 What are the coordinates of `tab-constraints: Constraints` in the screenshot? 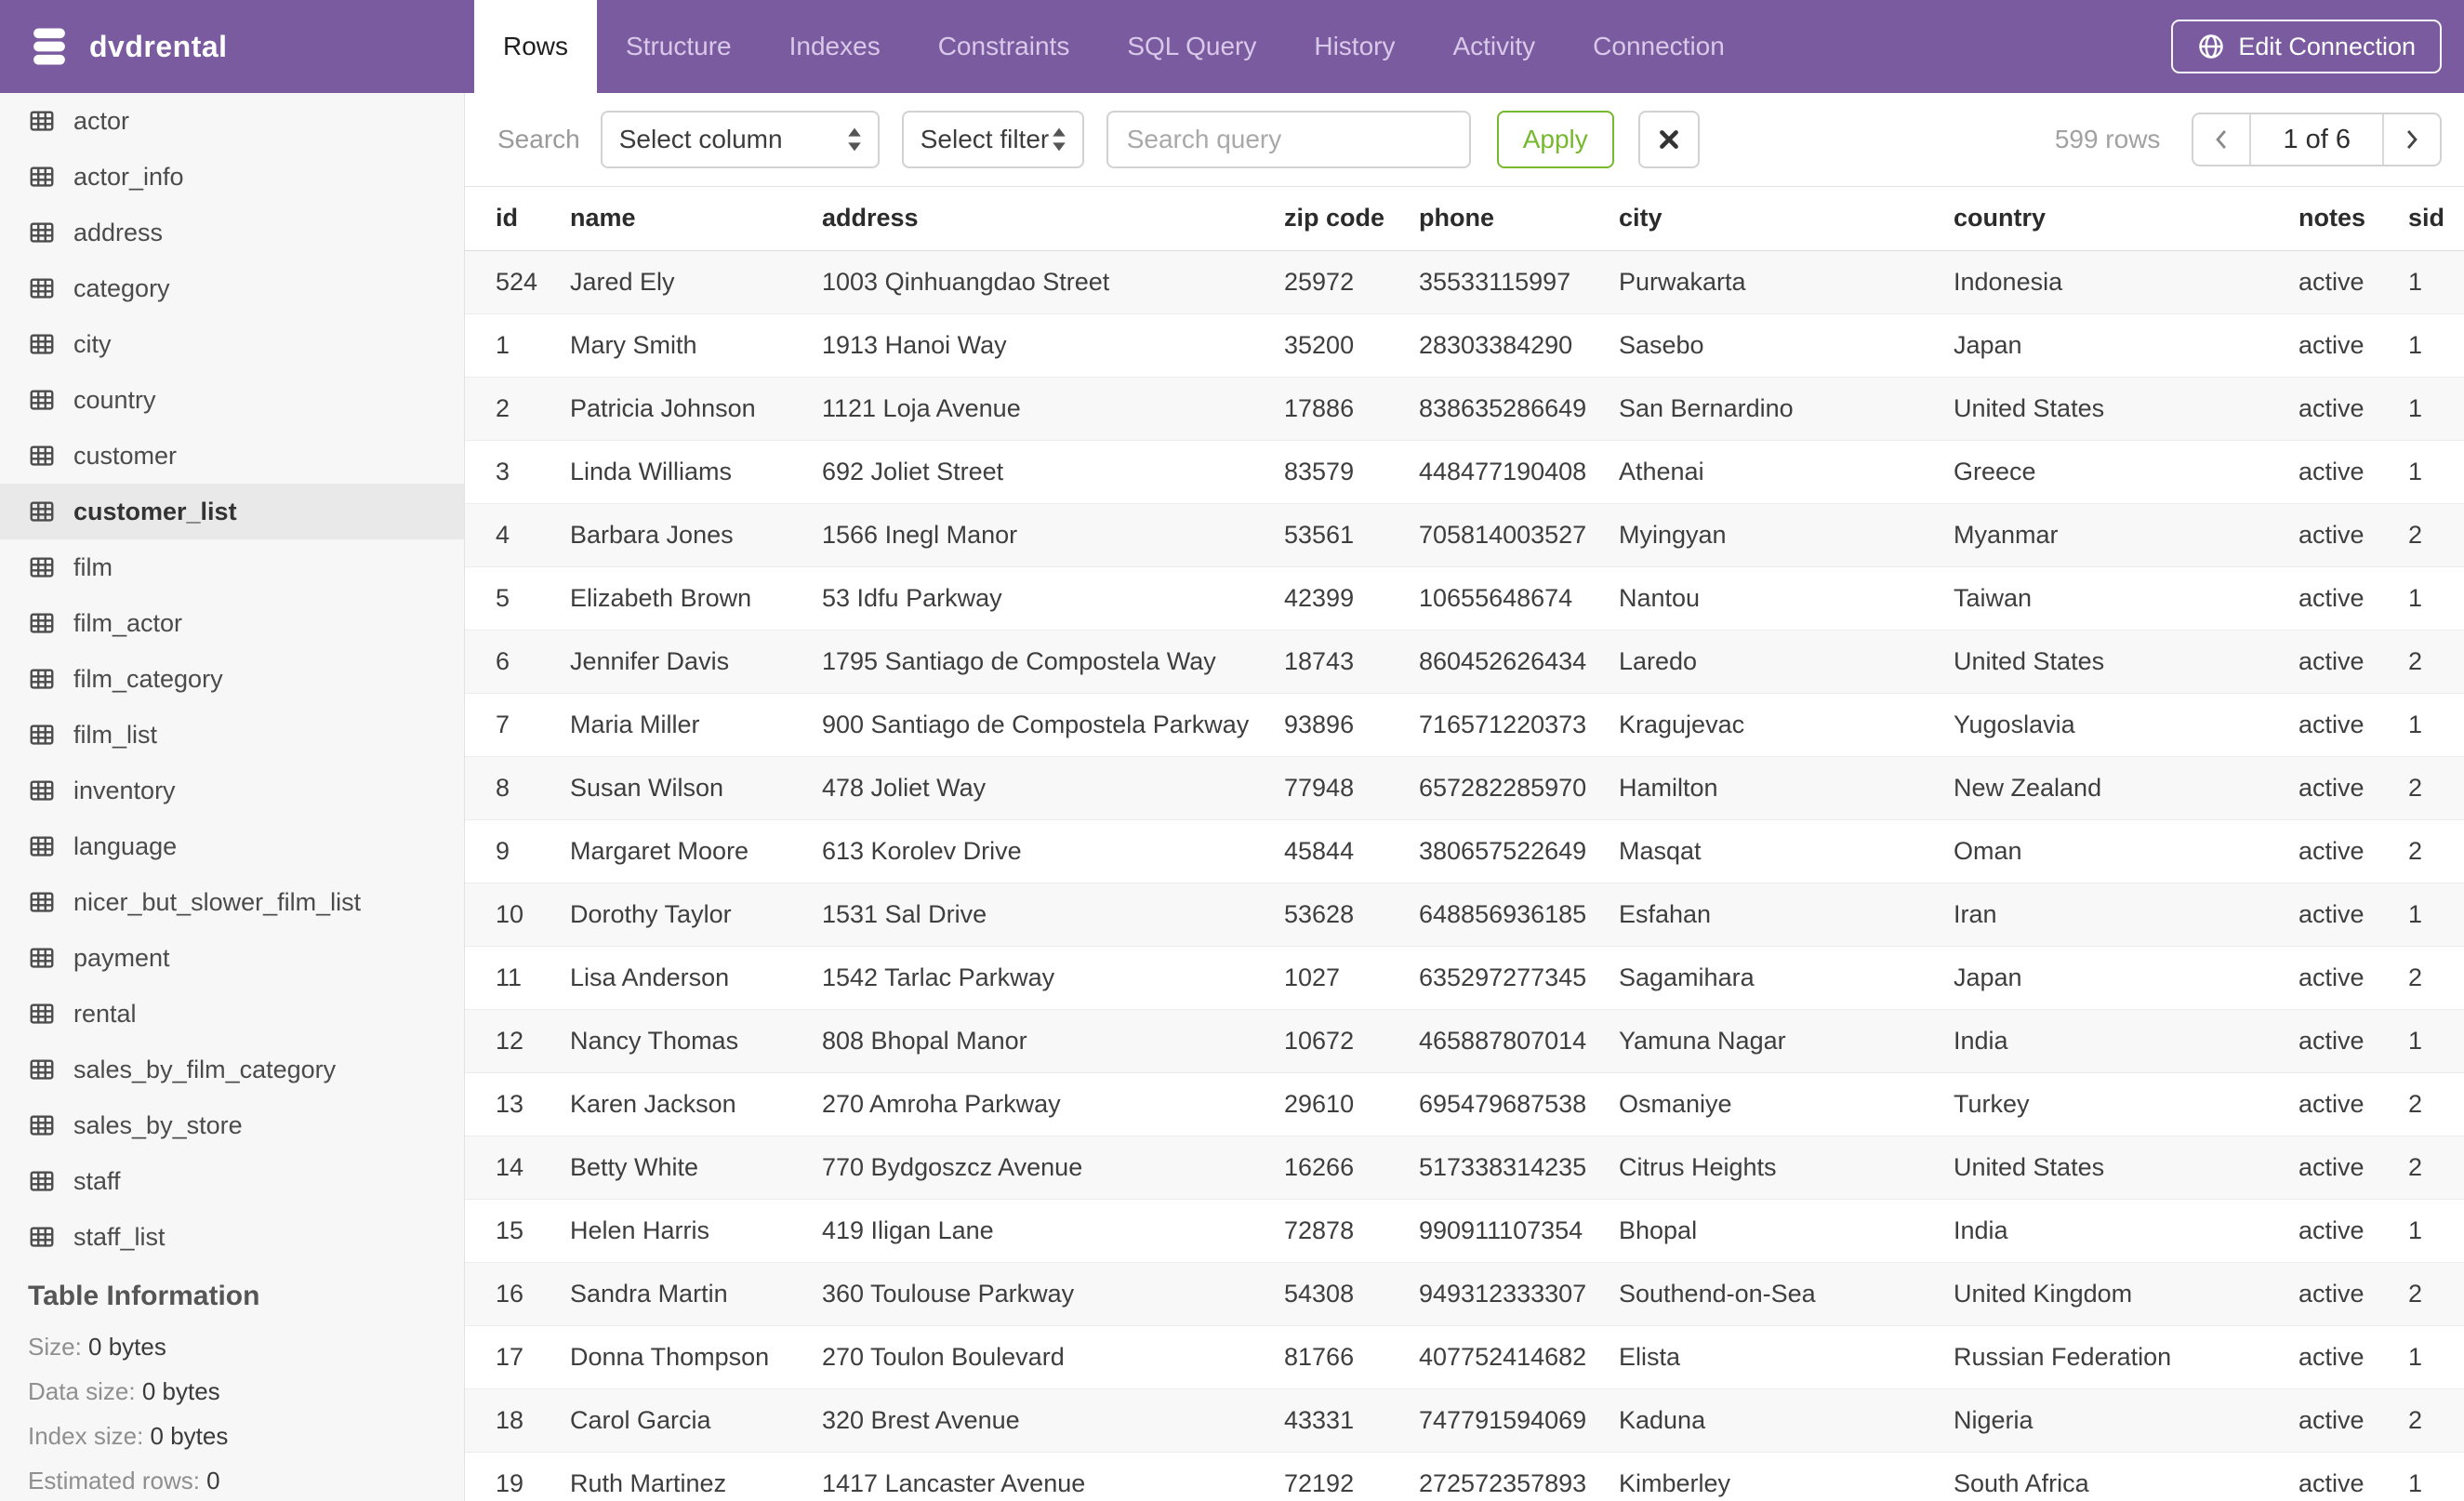 It's located at (1004, 46).